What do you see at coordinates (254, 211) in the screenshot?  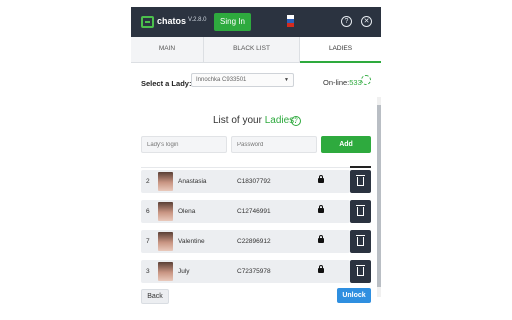 I see `lady-row-code: C12746991` at bounding box center [254, 211].